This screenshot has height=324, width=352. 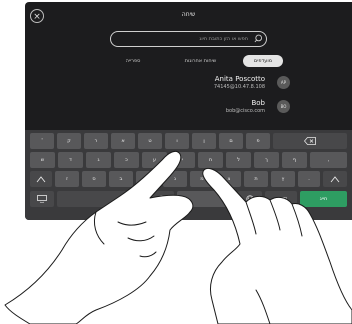 I want to click on key: ב, so click(x=121, y=179).